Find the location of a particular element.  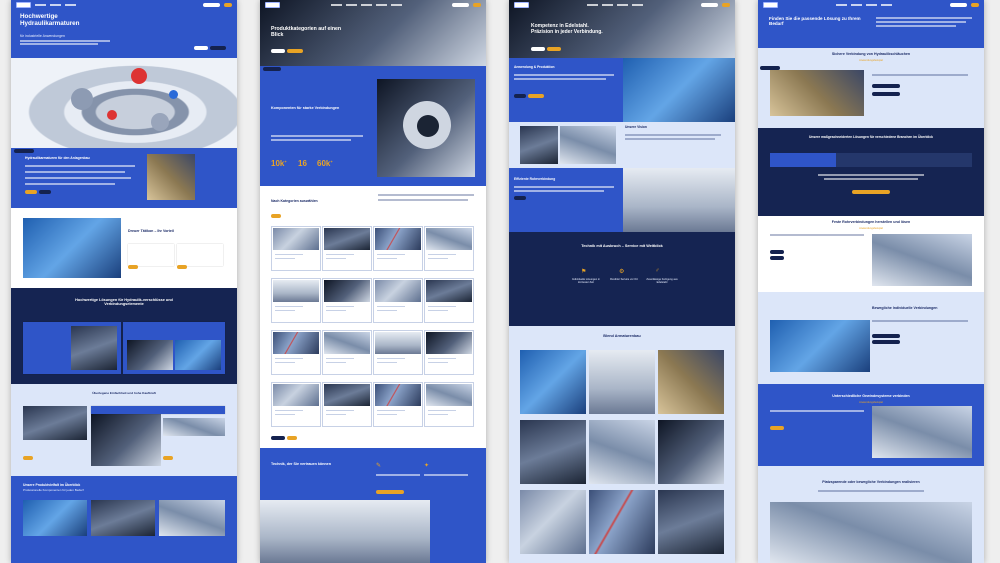

pipe-button is located at coordinates (777, 252).